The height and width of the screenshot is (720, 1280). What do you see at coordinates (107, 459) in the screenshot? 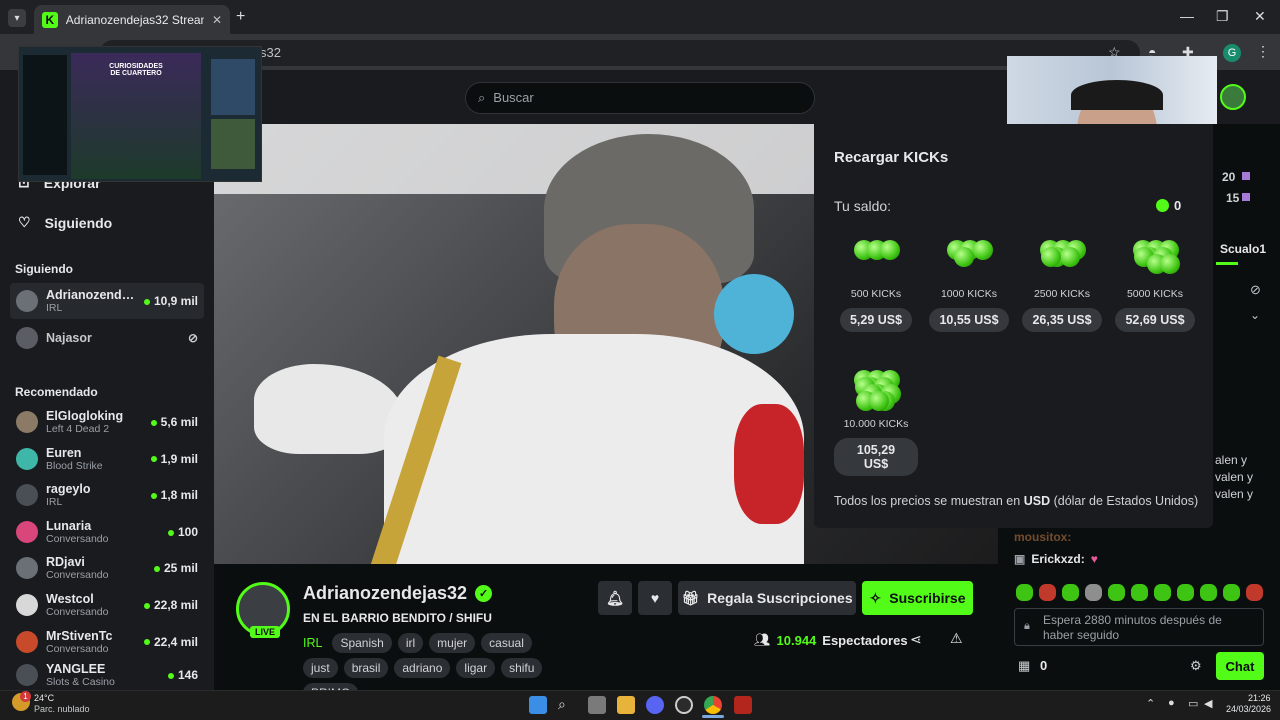
I see `sidebar-channel: Euren Blood Strike 1,9 mil` at bounding box center [107, 459].